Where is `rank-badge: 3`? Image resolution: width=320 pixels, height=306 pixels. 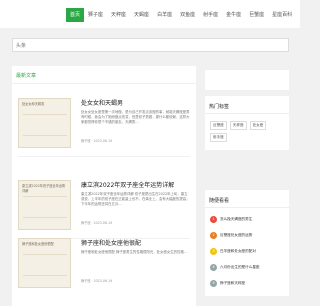
rank-badge: 3 is located at coordinates (213, 251).